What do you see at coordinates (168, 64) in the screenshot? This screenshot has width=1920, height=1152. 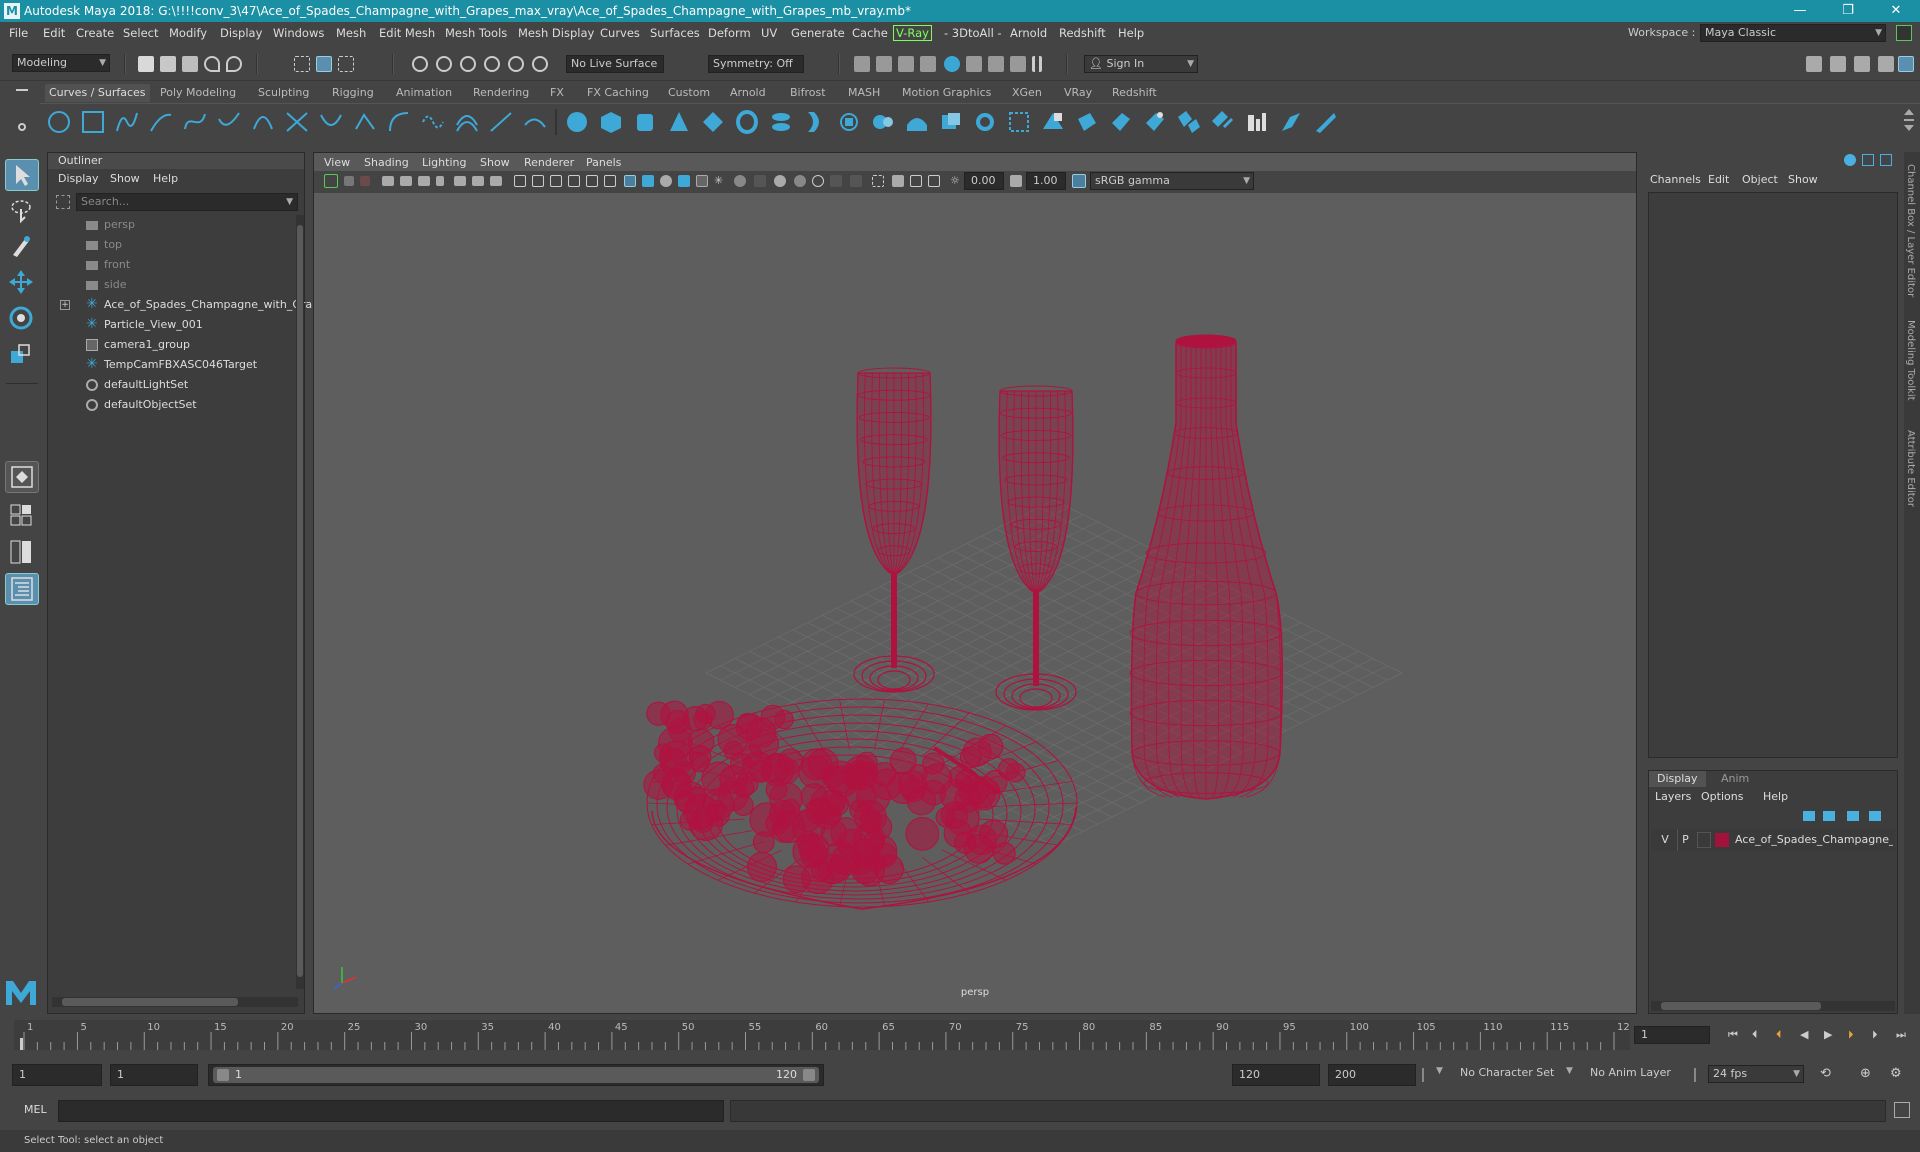 I see `open-scene-icon` at bounding box center [168, 64].